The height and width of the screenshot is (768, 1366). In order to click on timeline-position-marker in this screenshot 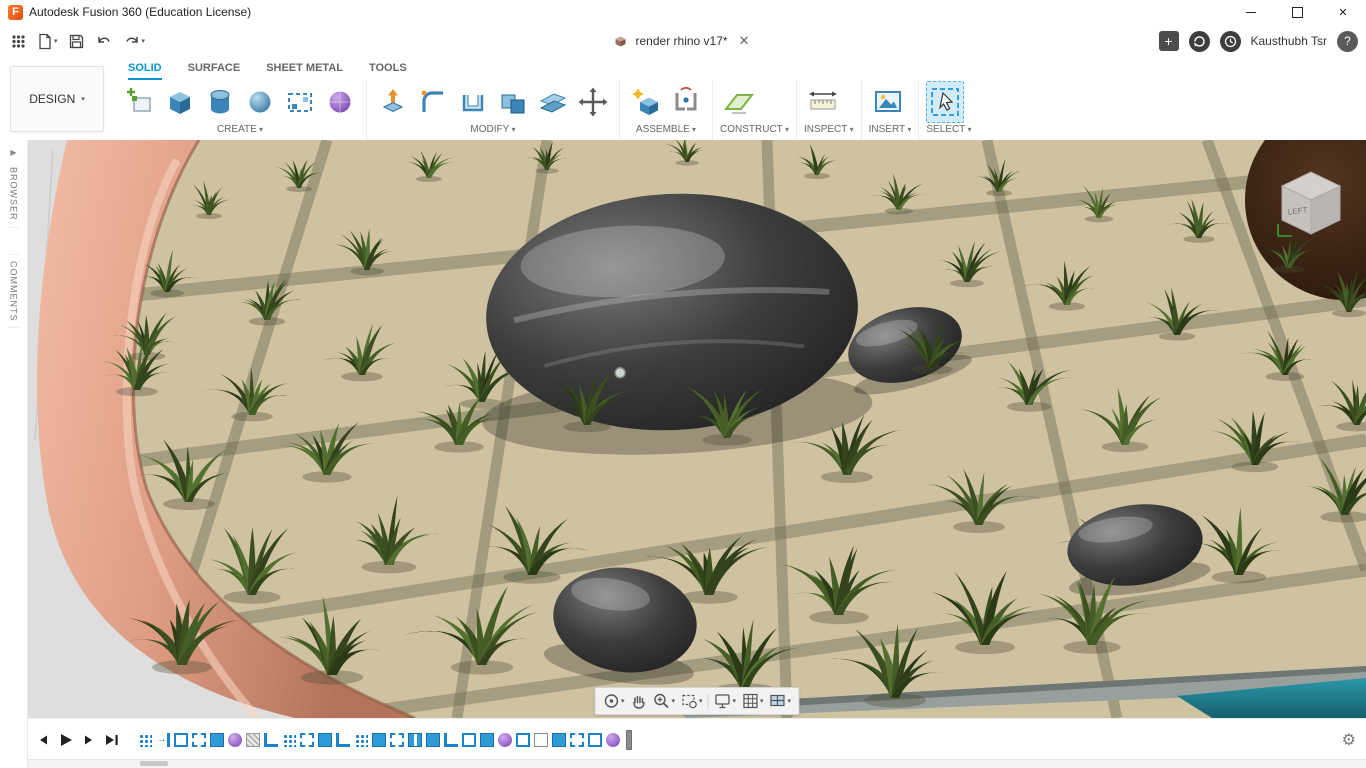, I will do `click(629, 739)`.